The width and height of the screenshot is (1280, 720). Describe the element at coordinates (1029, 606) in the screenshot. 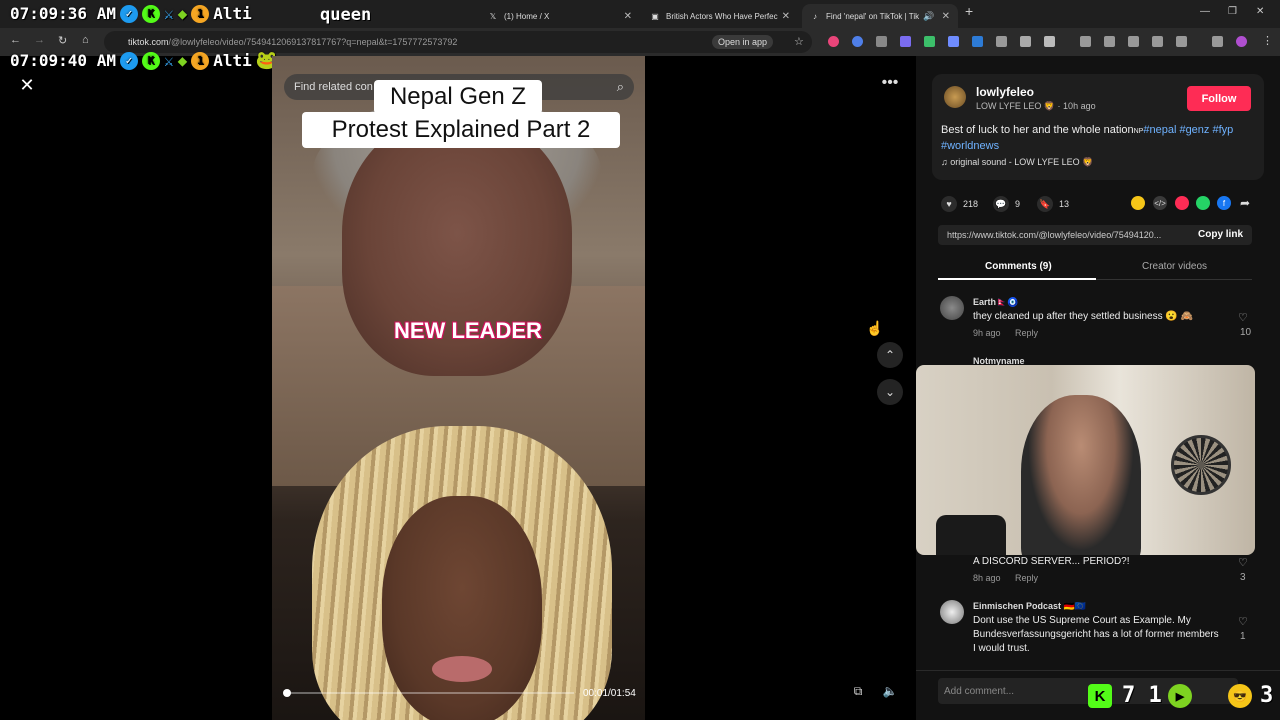

I see `comment-author: Einmischen Podcast 🇩🇪🇪🇺` at that location.